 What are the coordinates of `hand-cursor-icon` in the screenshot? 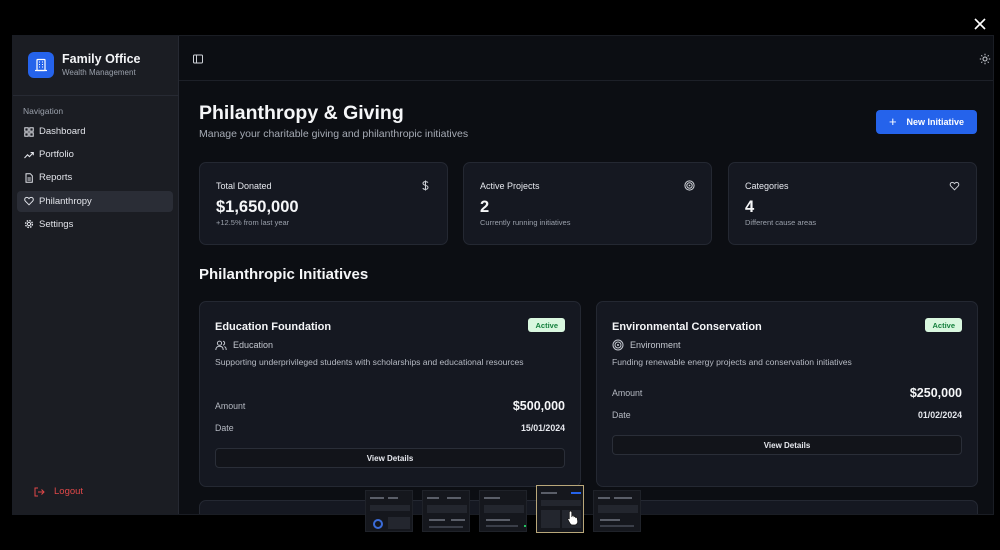 It's located at (573, 520).